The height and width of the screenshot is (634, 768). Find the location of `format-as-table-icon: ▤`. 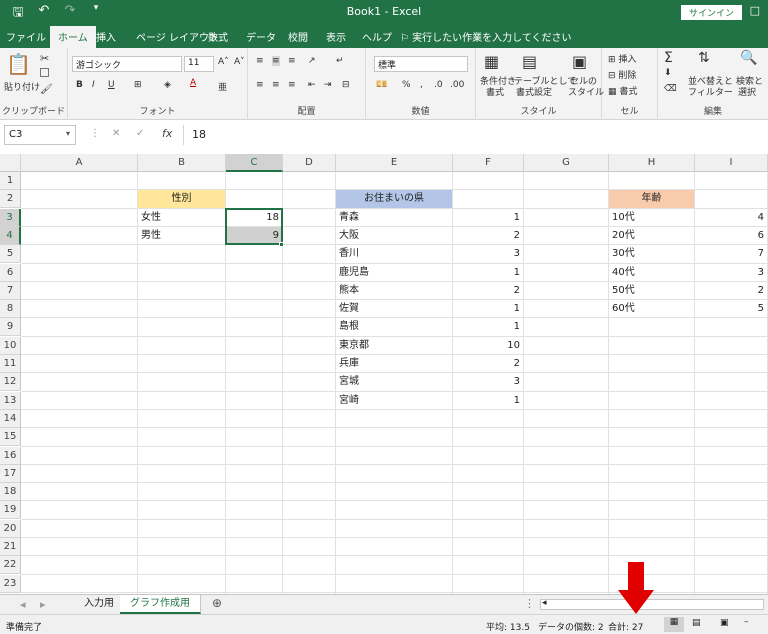

format-as-table-icon: ▤ is located at coordinates (529, 61).